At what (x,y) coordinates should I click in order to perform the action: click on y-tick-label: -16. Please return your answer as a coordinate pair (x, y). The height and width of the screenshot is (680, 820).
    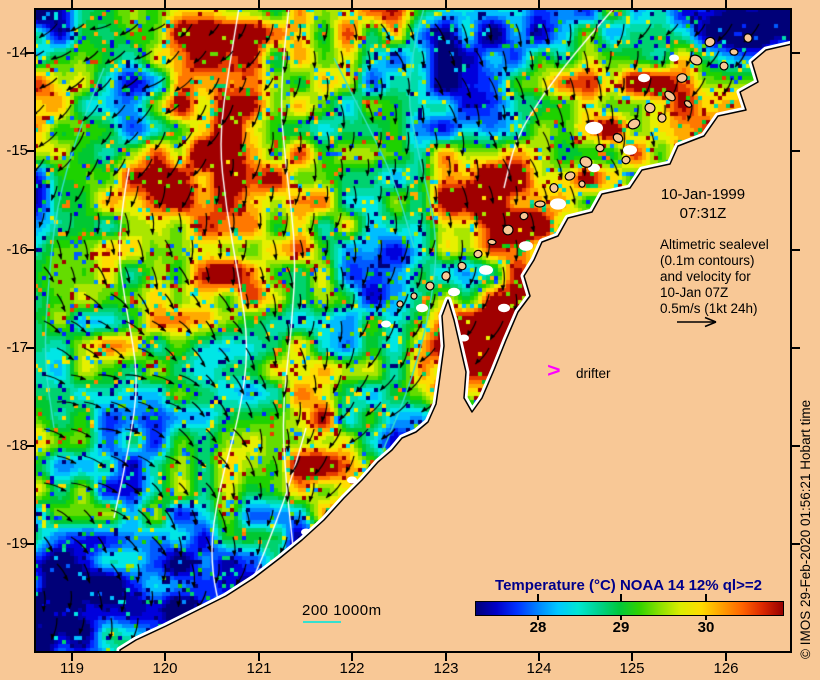
    Looking at the image, I should click on (17, 249).